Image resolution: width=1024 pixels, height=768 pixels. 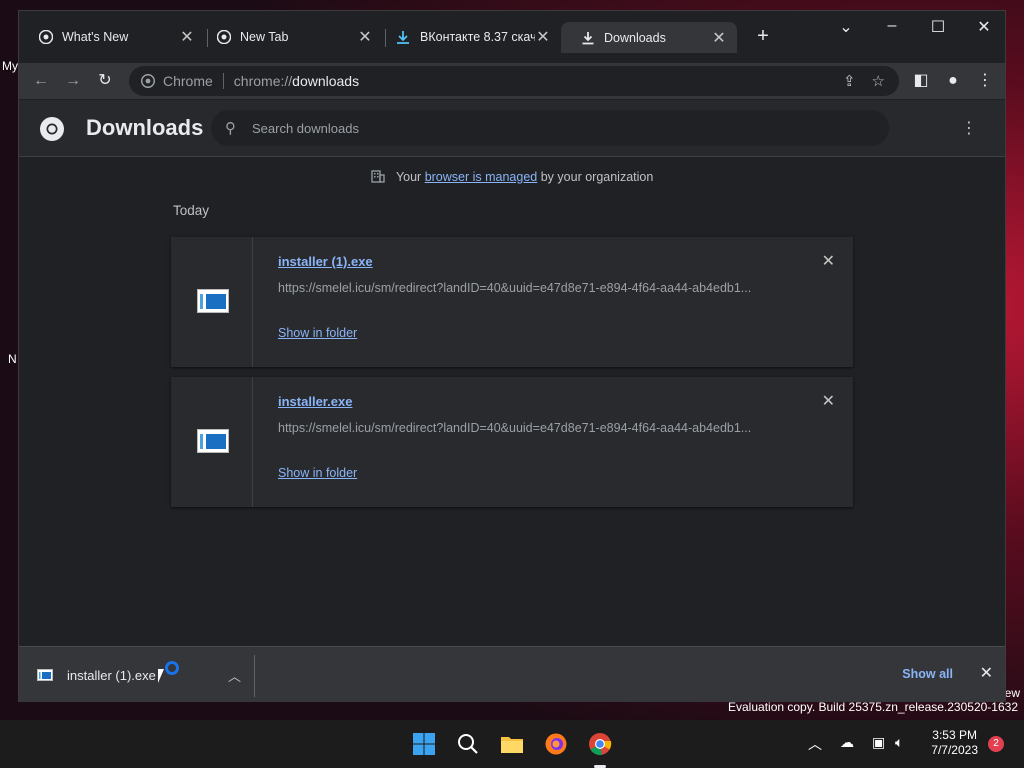 What do you see at coordinates (938, 27) in the screenshot?
I see `maximize-button: ☐` at bounding box center [938, 27].